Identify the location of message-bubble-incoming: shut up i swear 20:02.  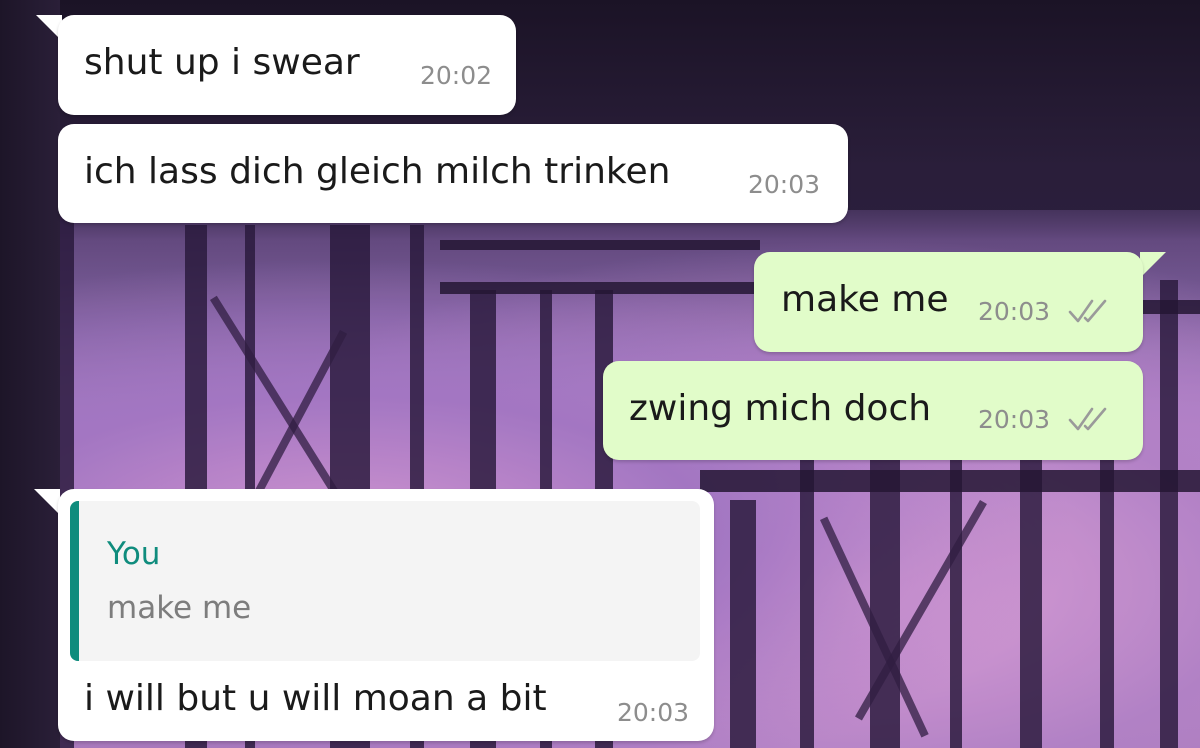
(287, 65).